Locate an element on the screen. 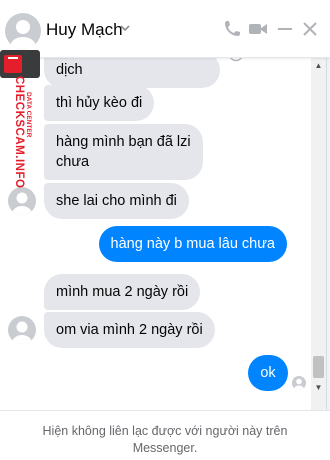 The image size is (330, 460). message-outgoing: hàng này b mua lâu chưa is located at coordinates (192, 244).